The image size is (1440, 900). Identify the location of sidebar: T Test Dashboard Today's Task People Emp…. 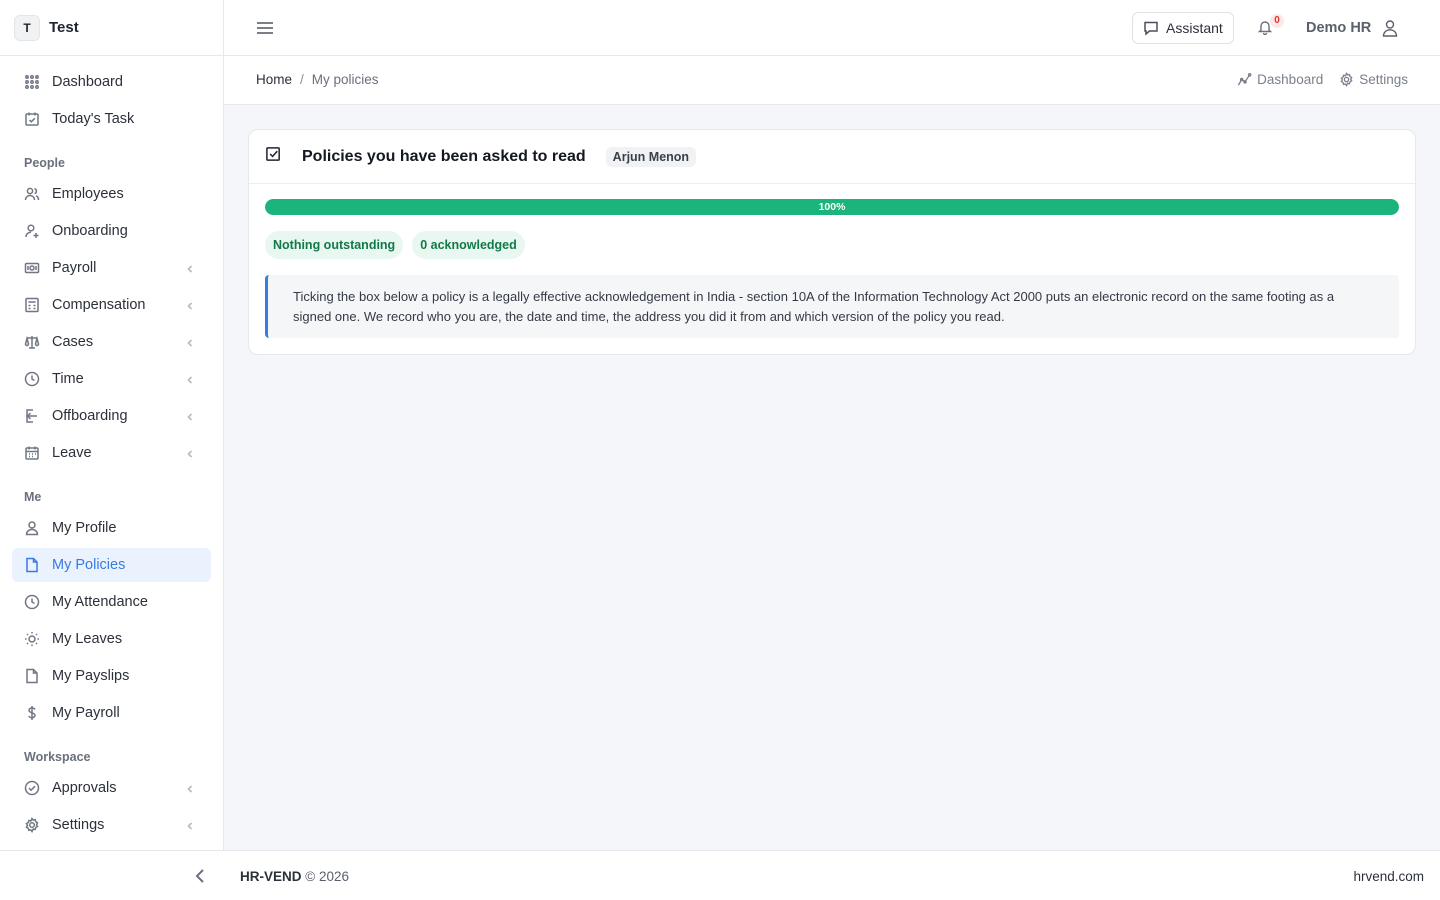
(112, 425).